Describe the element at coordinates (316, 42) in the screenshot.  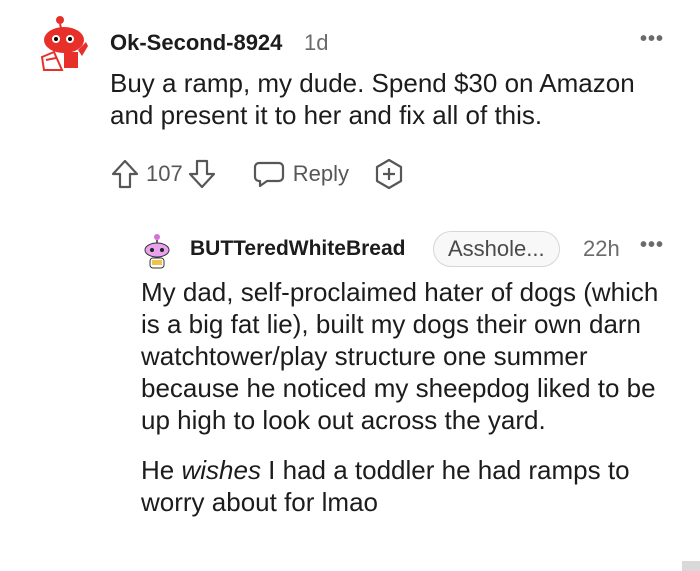
I see `comment-age: 1d` at that location.